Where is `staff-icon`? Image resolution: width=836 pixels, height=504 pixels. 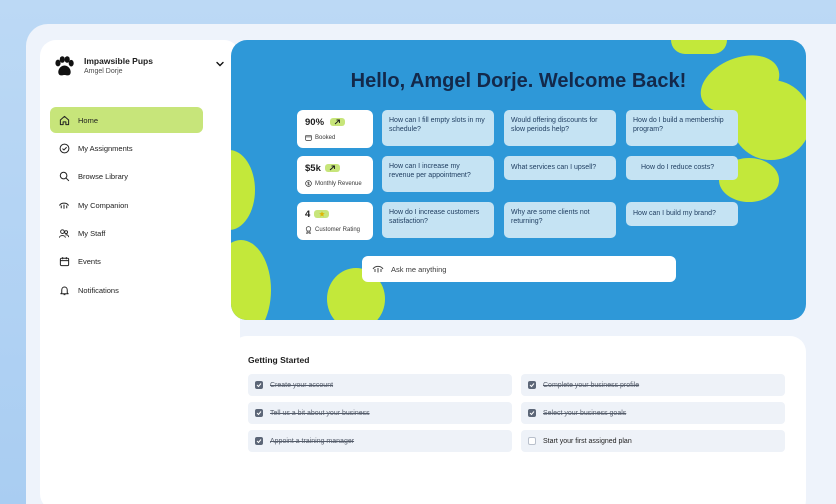
staff-icon is located at coordinates (64, 234).